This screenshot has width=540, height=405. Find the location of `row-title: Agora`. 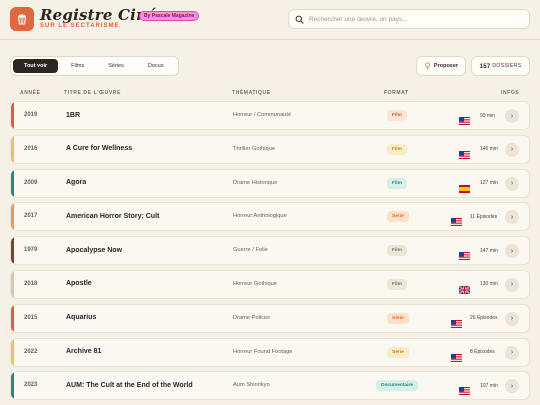

row-title: Agora is located at coordinates (76, 182).